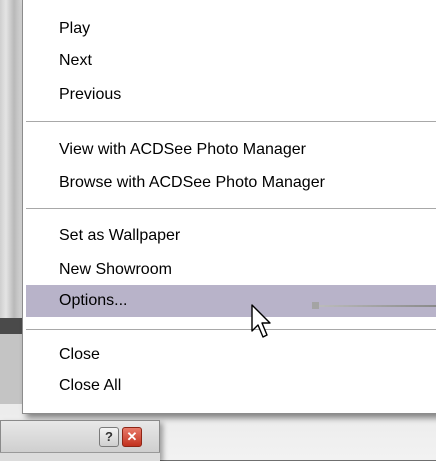 The image size is (436, 461). Describe the element at coordinates (11, 159) in the screenshot. I see `desktop-background-strip` at that location.